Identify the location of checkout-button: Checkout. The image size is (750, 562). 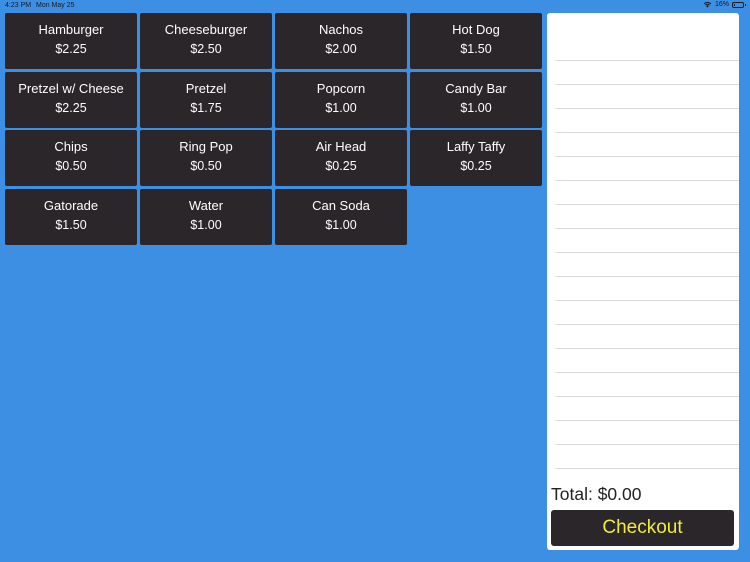
(642, 528).